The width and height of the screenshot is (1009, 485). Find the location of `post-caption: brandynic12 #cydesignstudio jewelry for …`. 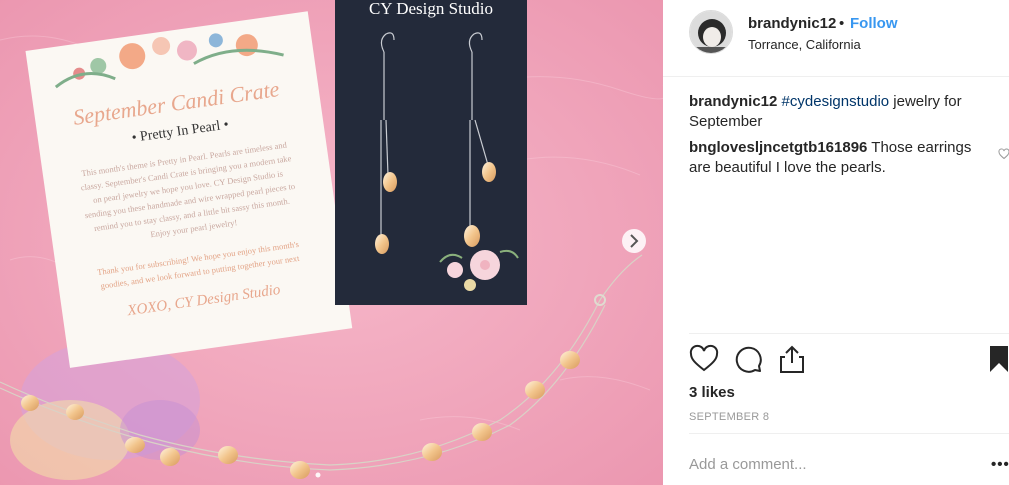

post-caption: brandynic12 #cydesignstudio jewelry for … is located at coordinates (839, 112).